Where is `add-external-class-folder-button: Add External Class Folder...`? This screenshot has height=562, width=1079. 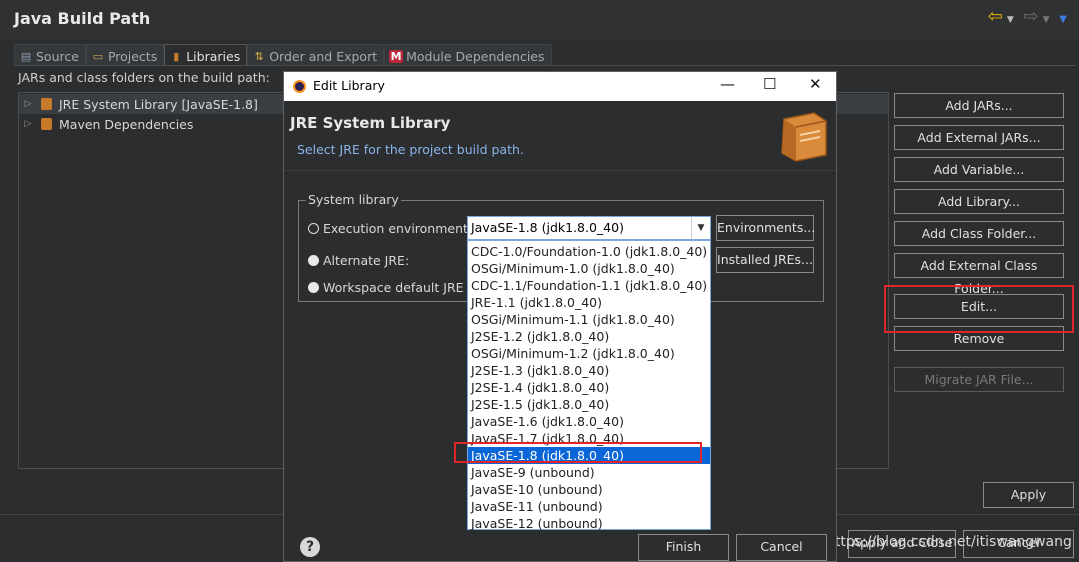 add-external-class-folder-button: Add External Class Folder... is located at coordinates (979, 274).